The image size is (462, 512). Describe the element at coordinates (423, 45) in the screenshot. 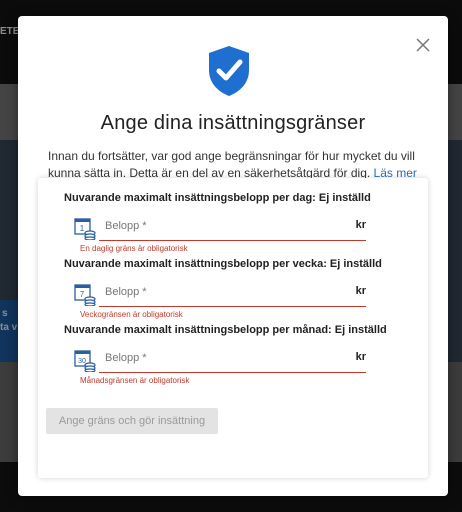

I see `close-icon` at that location.